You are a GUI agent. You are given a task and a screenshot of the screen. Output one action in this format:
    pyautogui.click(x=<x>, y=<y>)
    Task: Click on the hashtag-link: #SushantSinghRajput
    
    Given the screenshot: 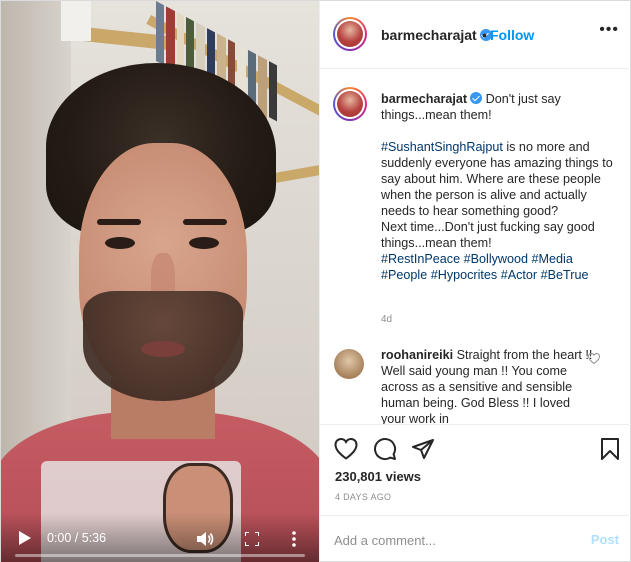 What is the action you would take?
    pyautogui.click(x=442, y=147)
    